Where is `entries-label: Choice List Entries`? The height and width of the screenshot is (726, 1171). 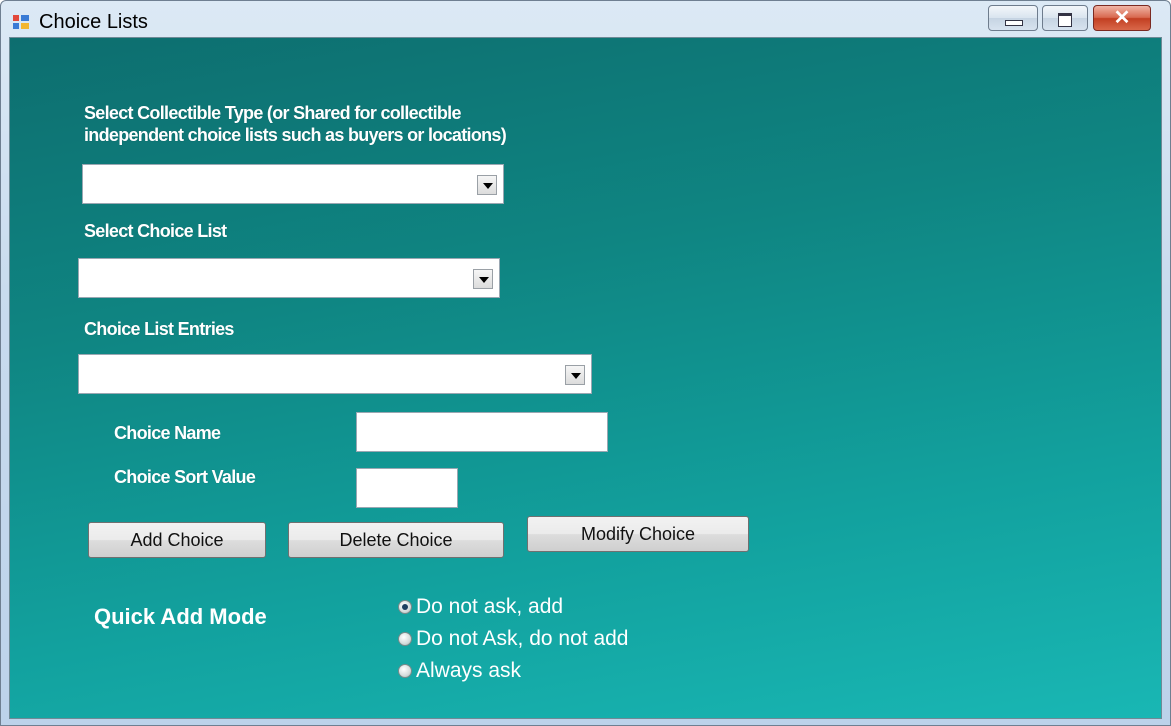
entries-label: Choice List Entries is located at coordinates (159, 329).